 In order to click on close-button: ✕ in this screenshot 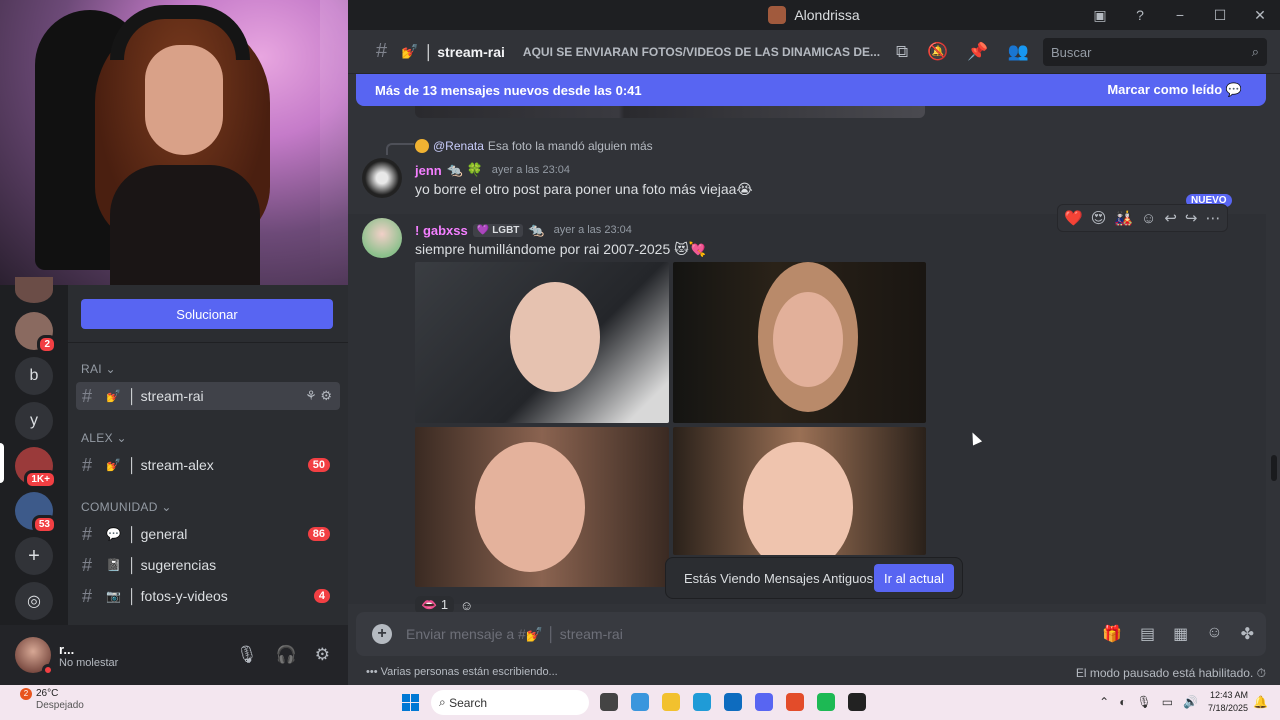, I will do `click(1260, 15)`.